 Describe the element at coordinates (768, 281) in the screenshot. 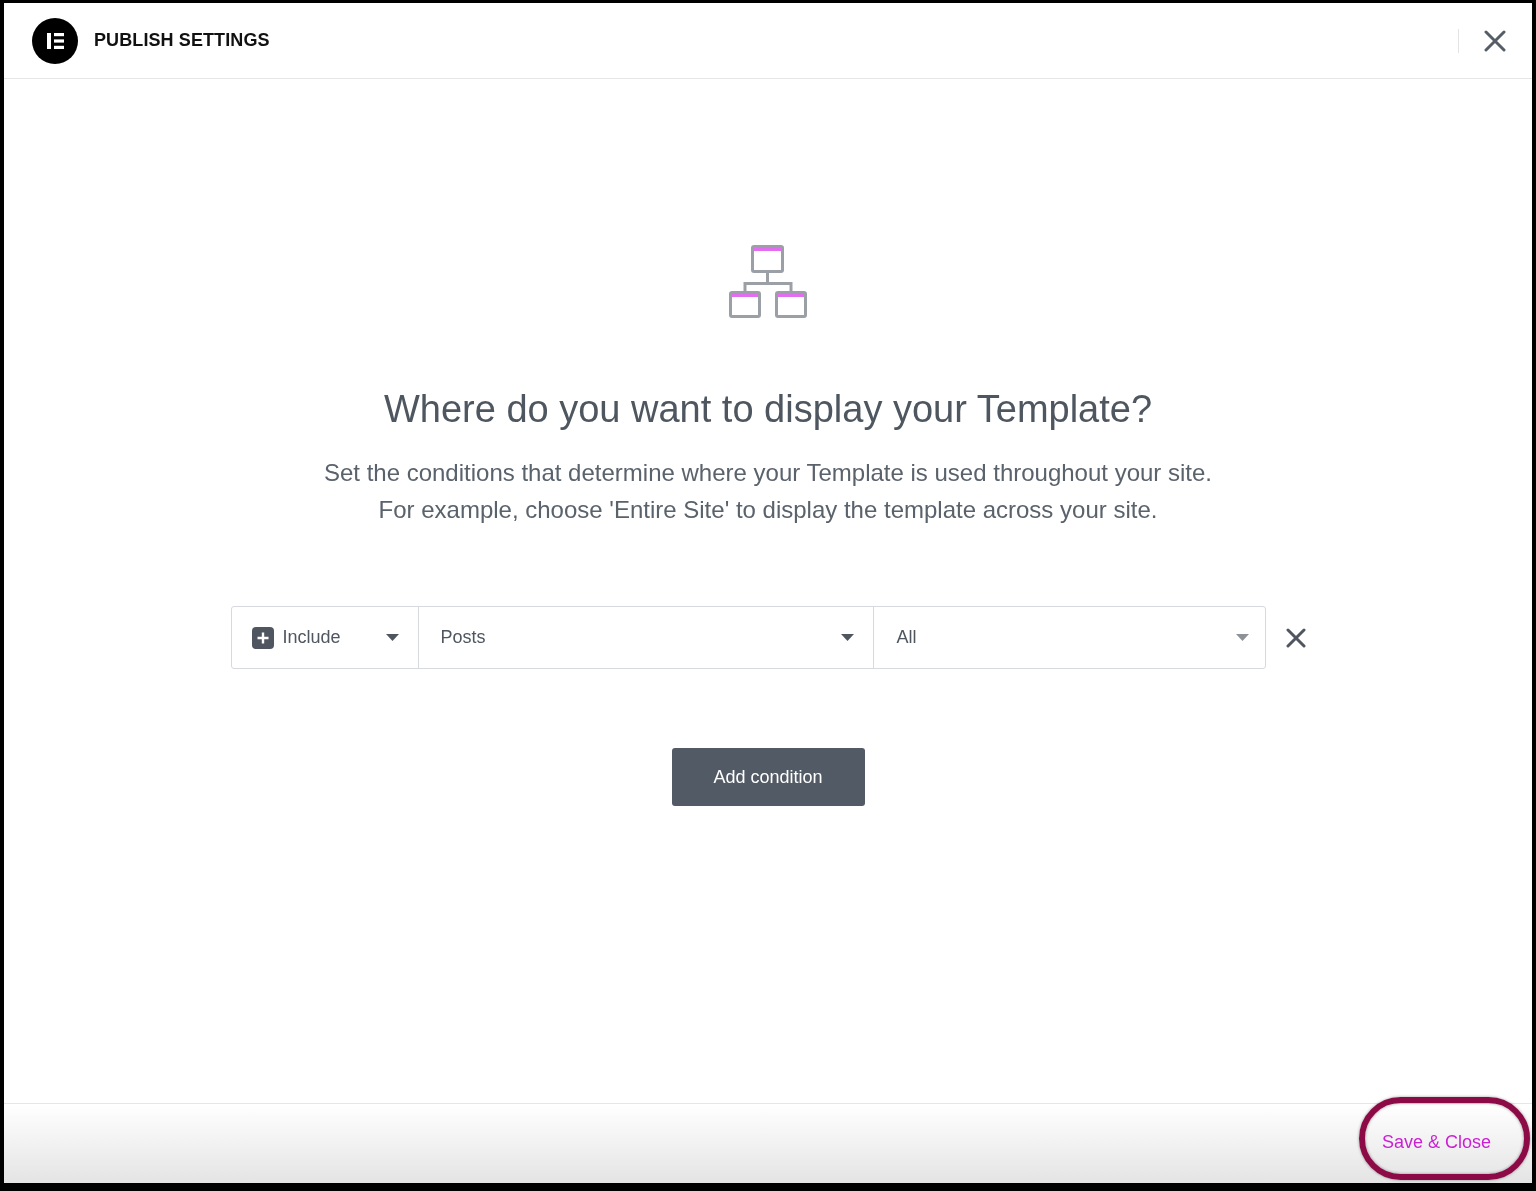

I see `hierarchy-icon` at that location.